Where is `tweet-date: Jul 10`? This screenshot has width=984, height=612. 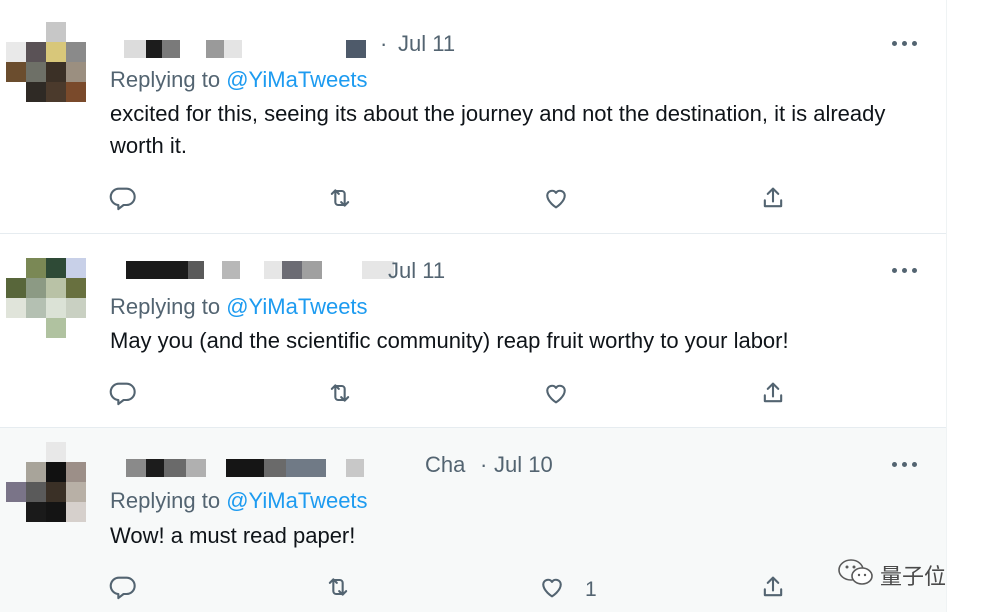
tweet-date: Jul 10 is located at coordinates (523, 465).